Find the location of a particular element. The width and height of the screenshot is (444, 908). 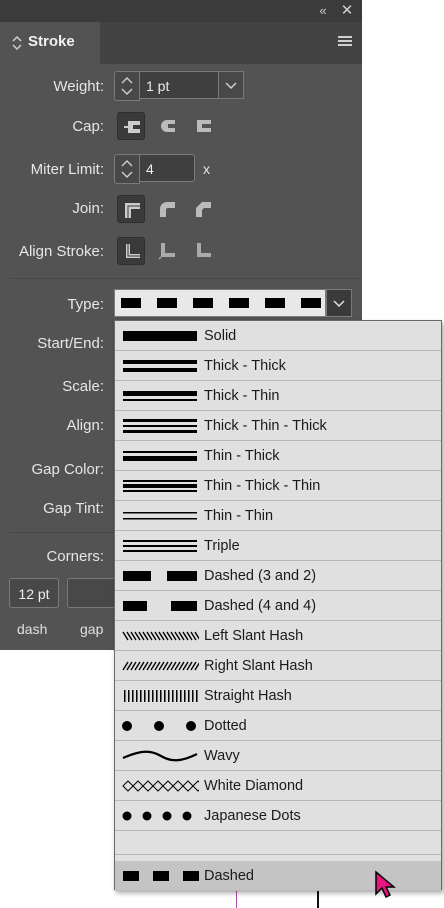

dropdown-item-triple: Triple is located at coordinates (278, 546).